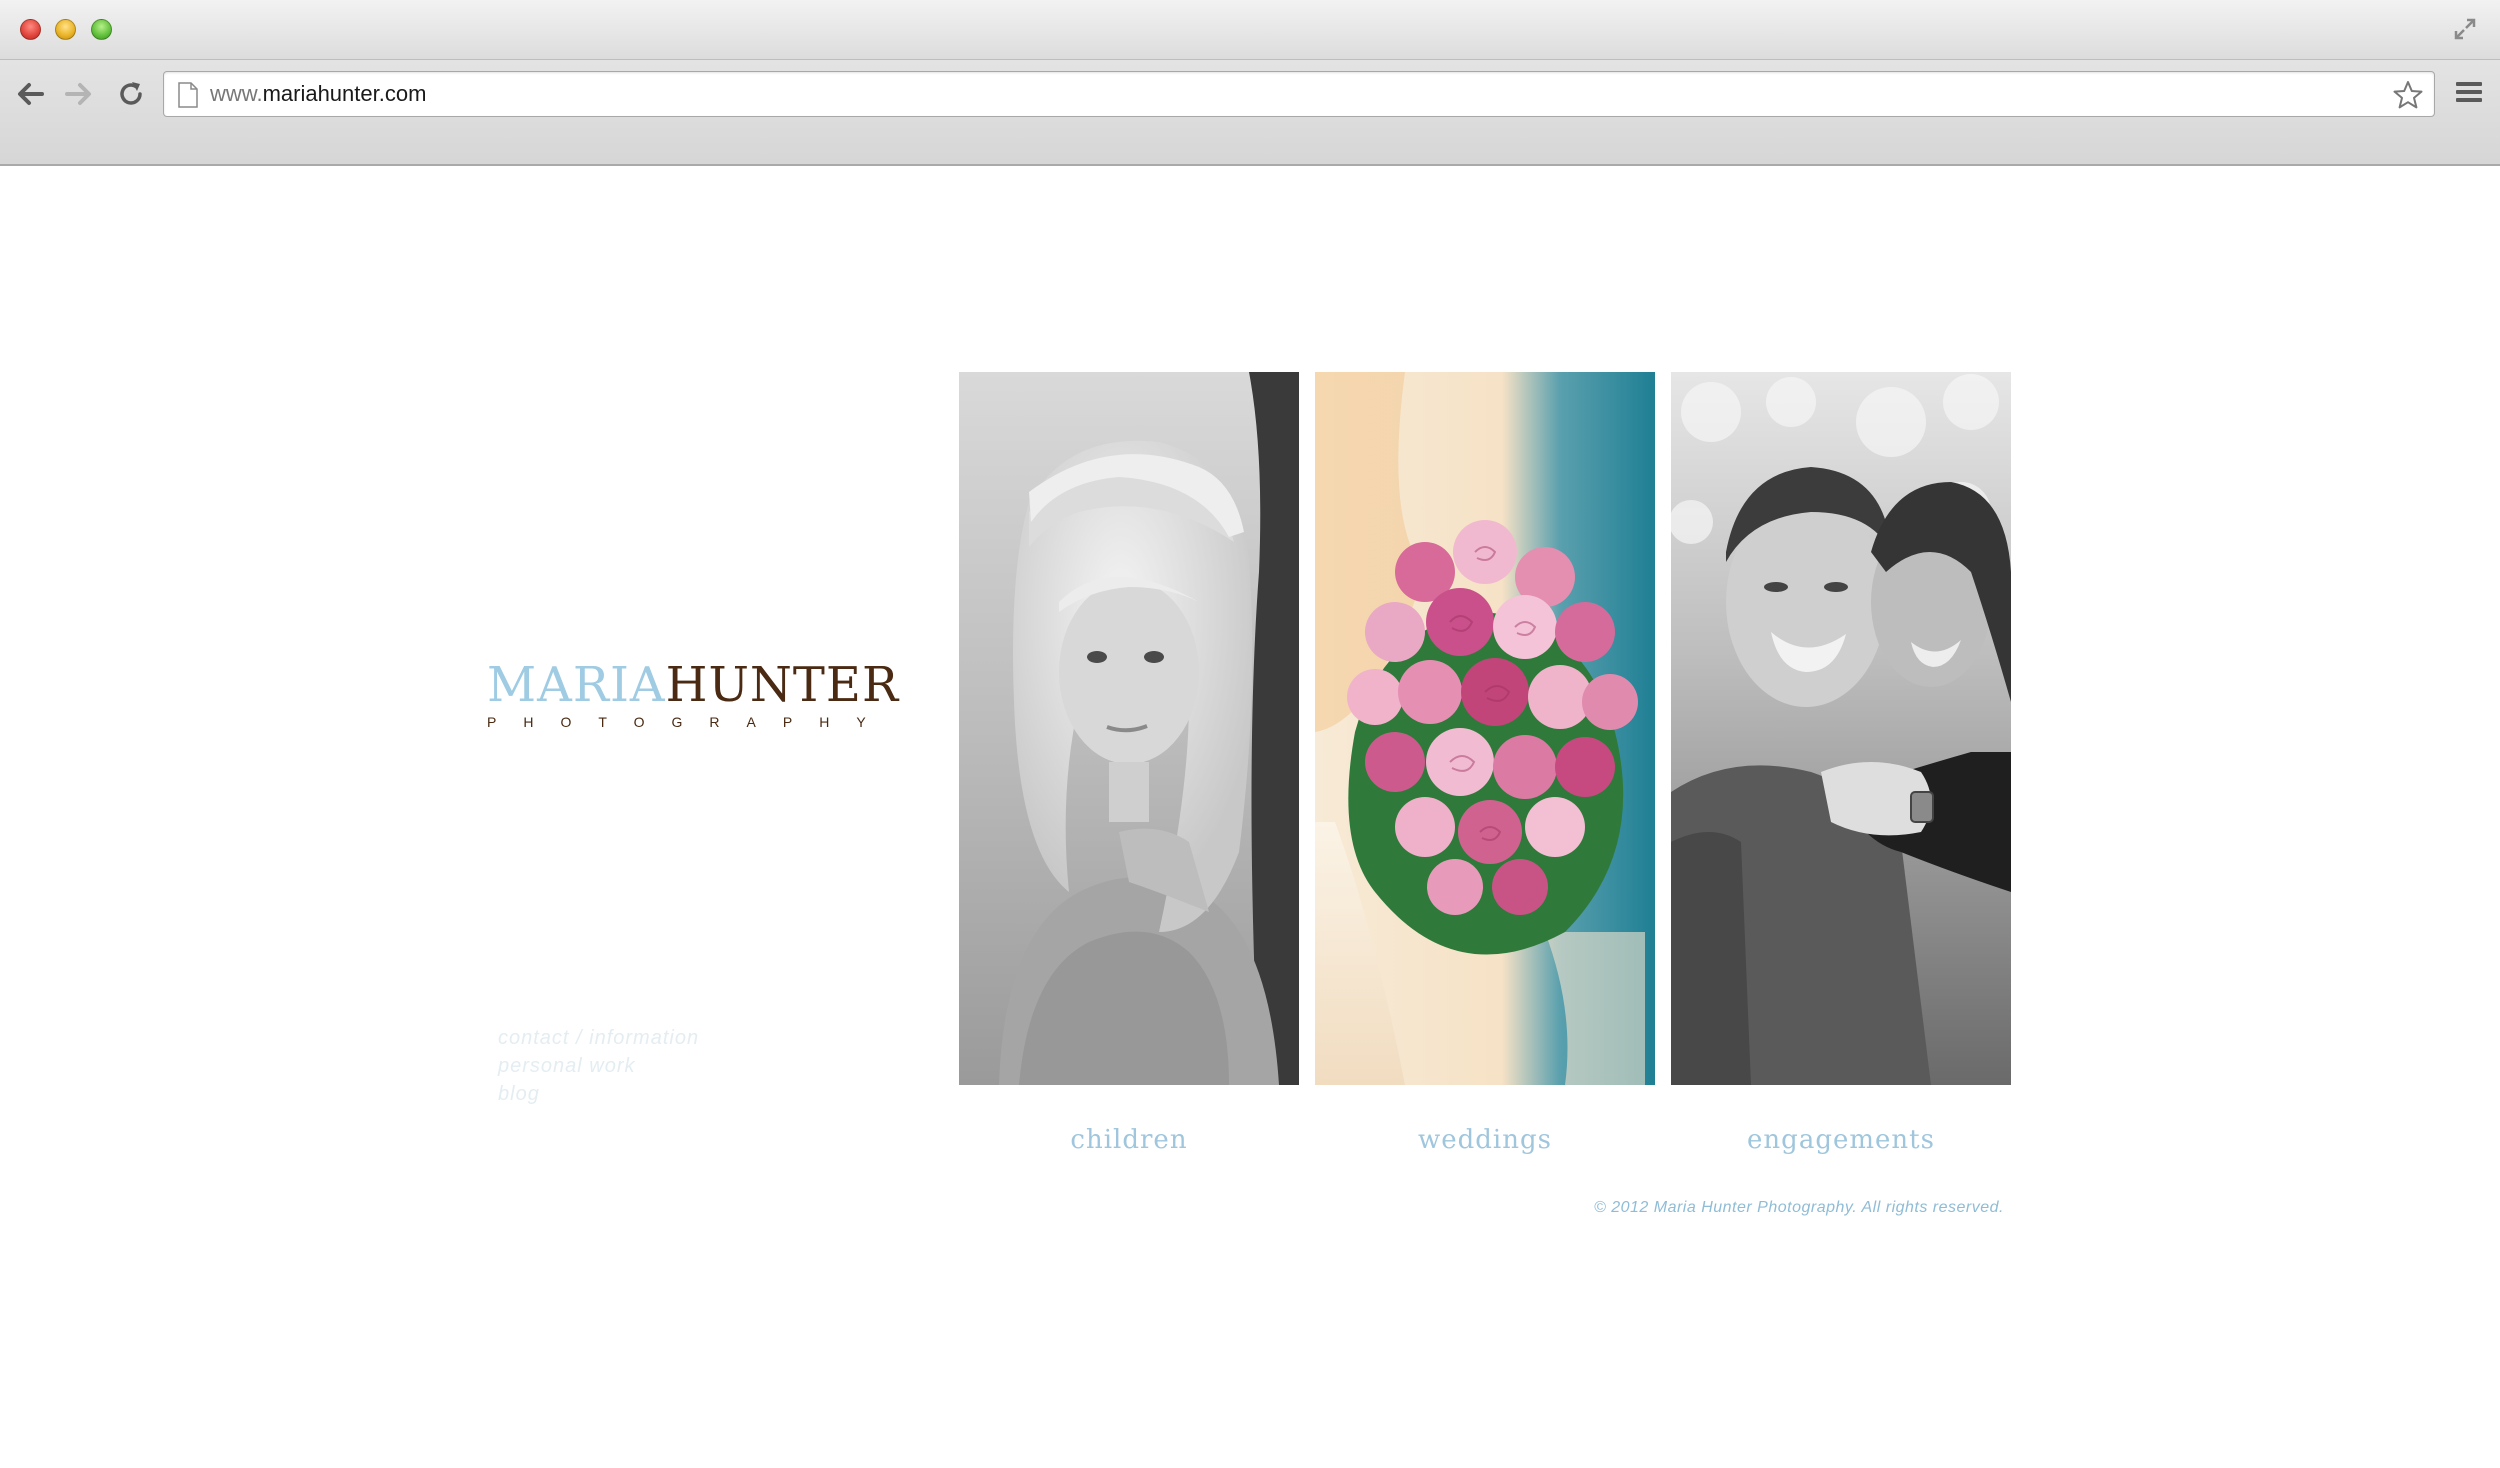 This screenshot has width=2500, height=1468. I want to click on gallery-image-weddings, so click(1485, 728).